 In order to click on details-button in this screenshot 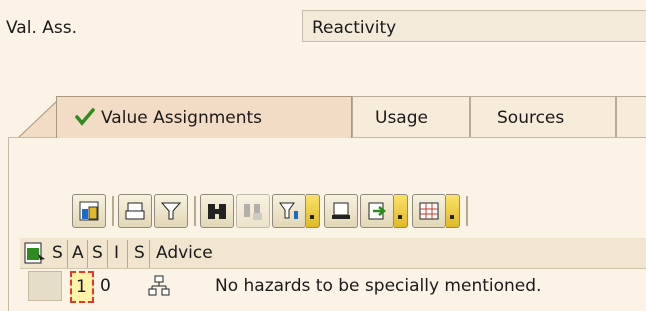, I will do `click(89, 211)`.